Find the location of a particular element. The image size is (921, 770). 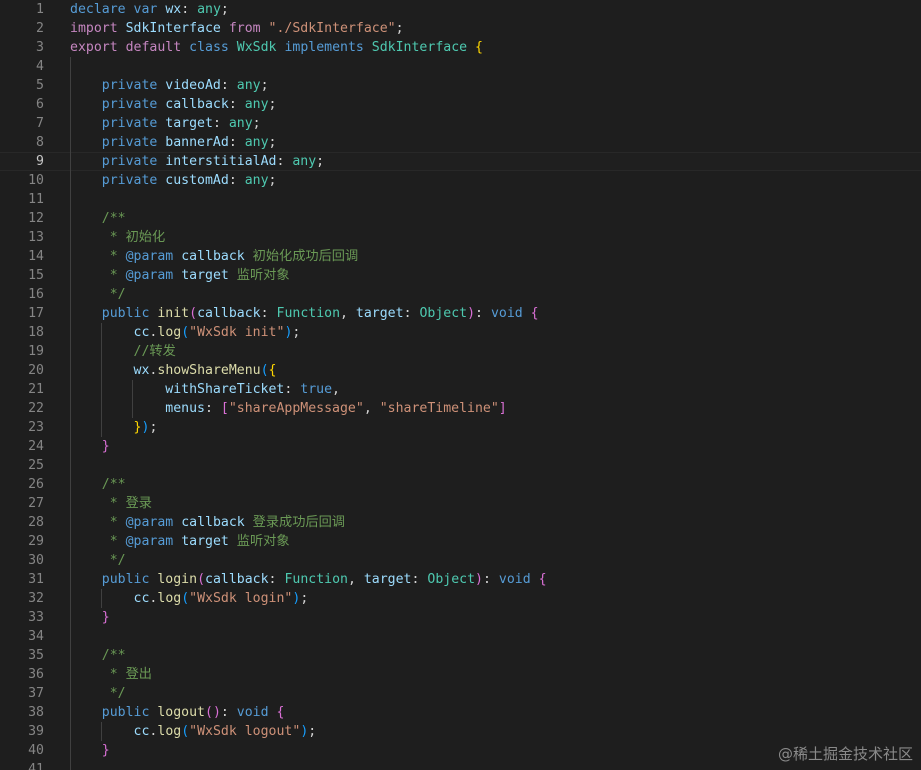

code-token: * is located at coordinates (117, 275).